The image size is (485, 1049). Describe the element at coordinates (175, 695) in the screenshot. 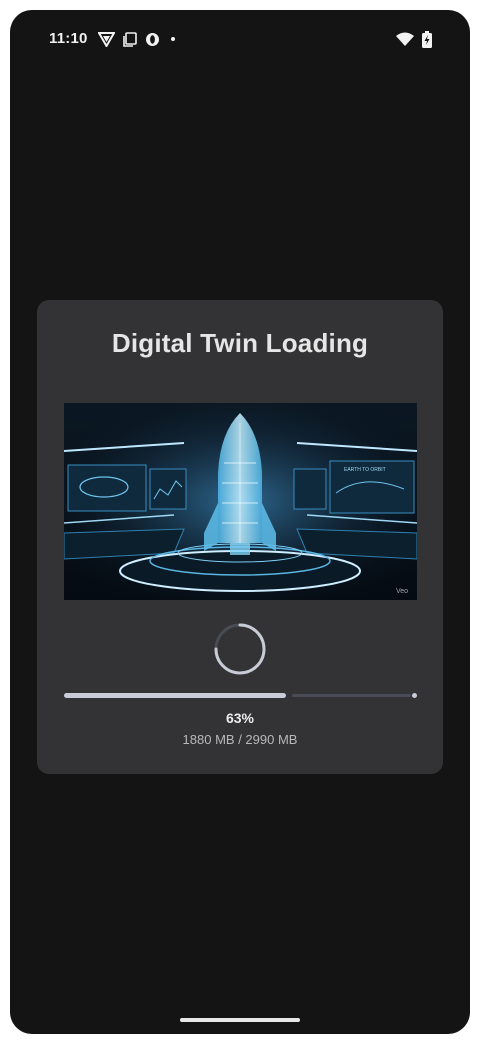

I see `progress-fill` at that location.